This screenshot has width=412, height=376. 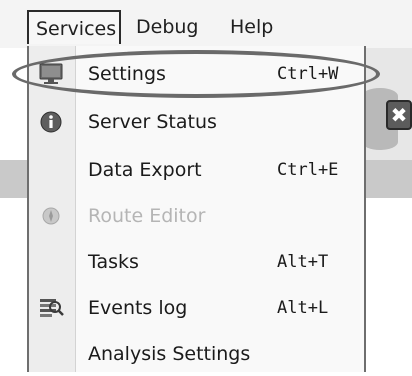 I want to click on menu-item-route-editor: Route Editor, so click(x=196, y=216).